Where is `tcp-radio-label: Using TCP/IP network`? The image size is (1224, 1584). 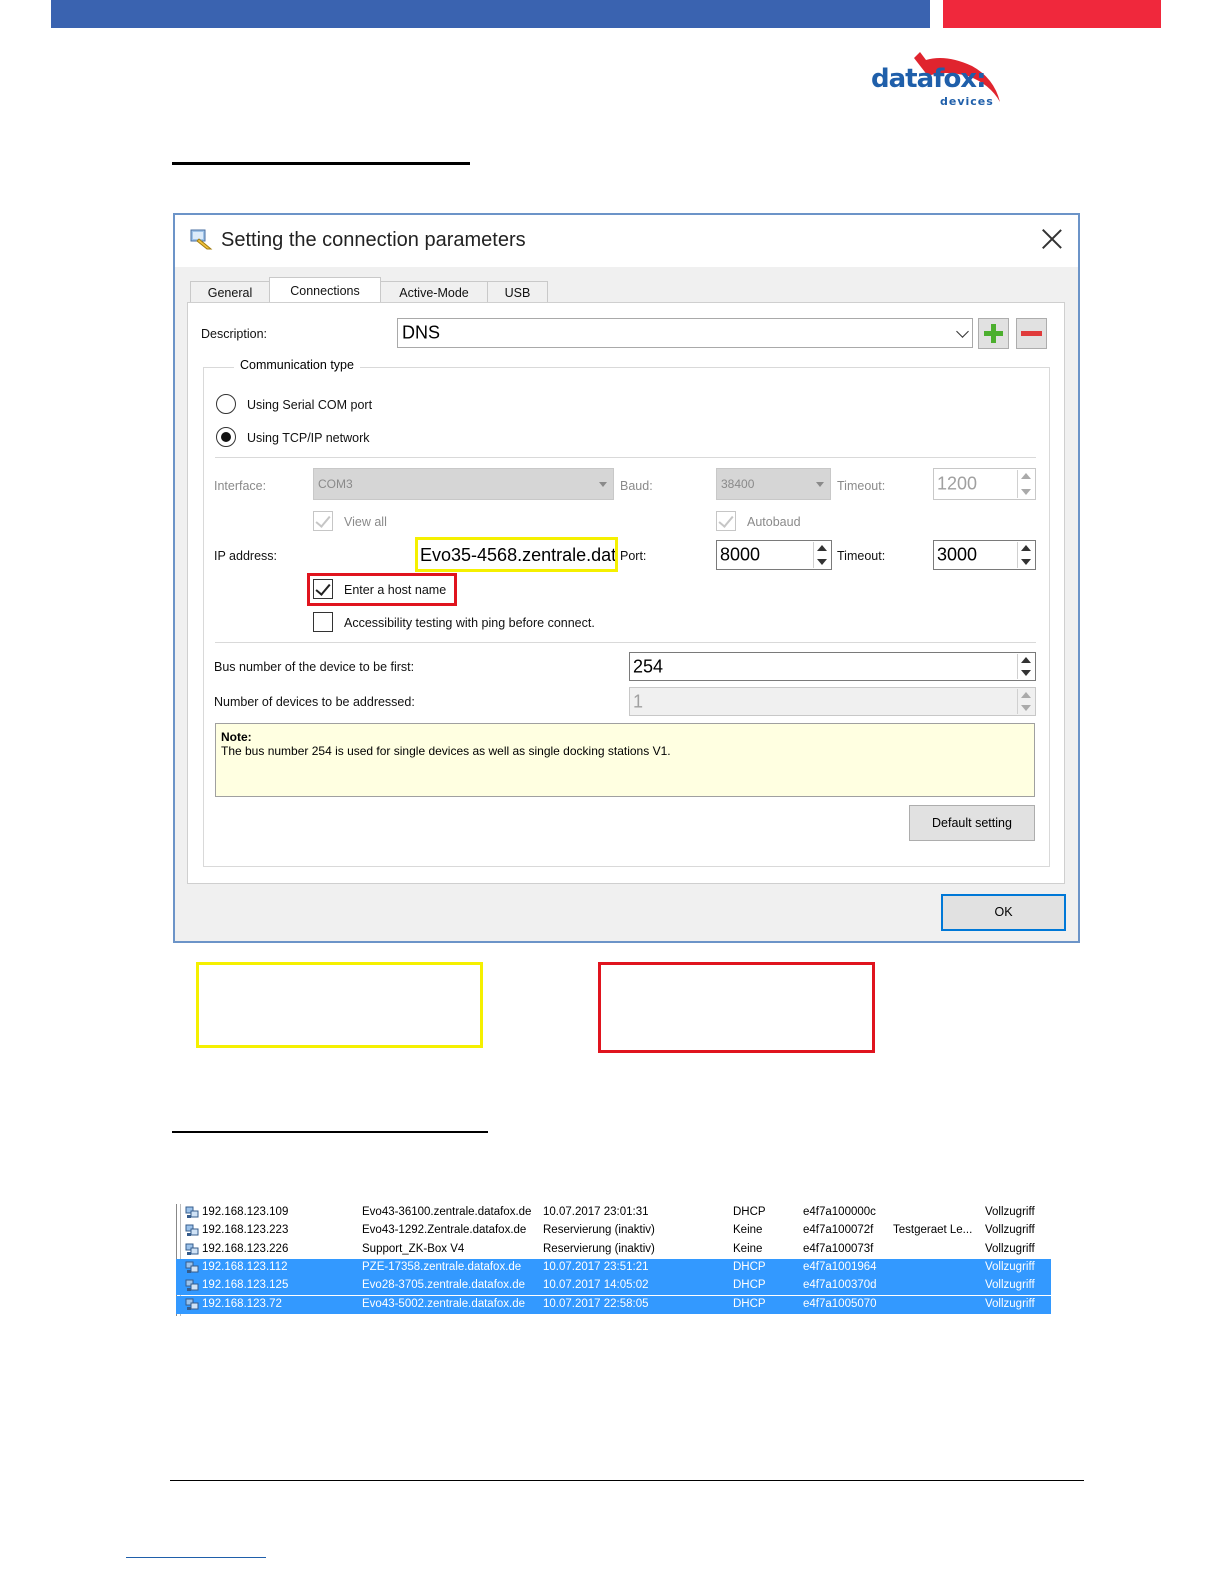
tcp-radio-label: Using TCP/IP network is located at coordinates (308, 438).